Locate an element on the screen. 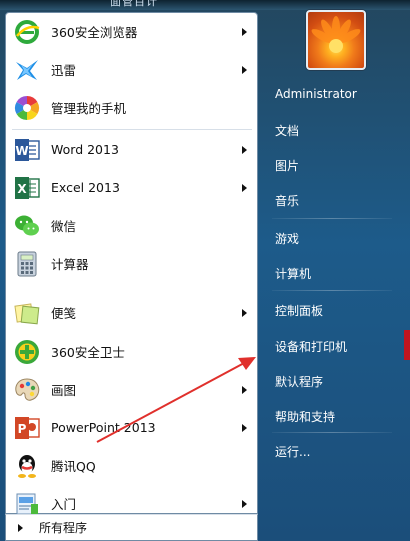  program-label: PowerPoint 2013 is located at coordinates (103, 427).